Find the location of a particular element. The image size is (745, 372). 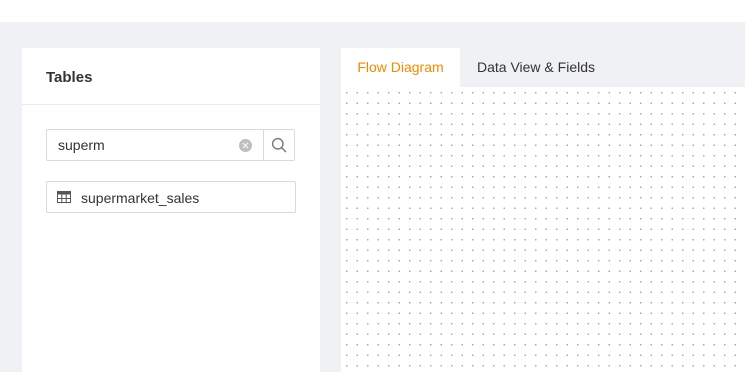

search-button is located at coordinates (278, 145).